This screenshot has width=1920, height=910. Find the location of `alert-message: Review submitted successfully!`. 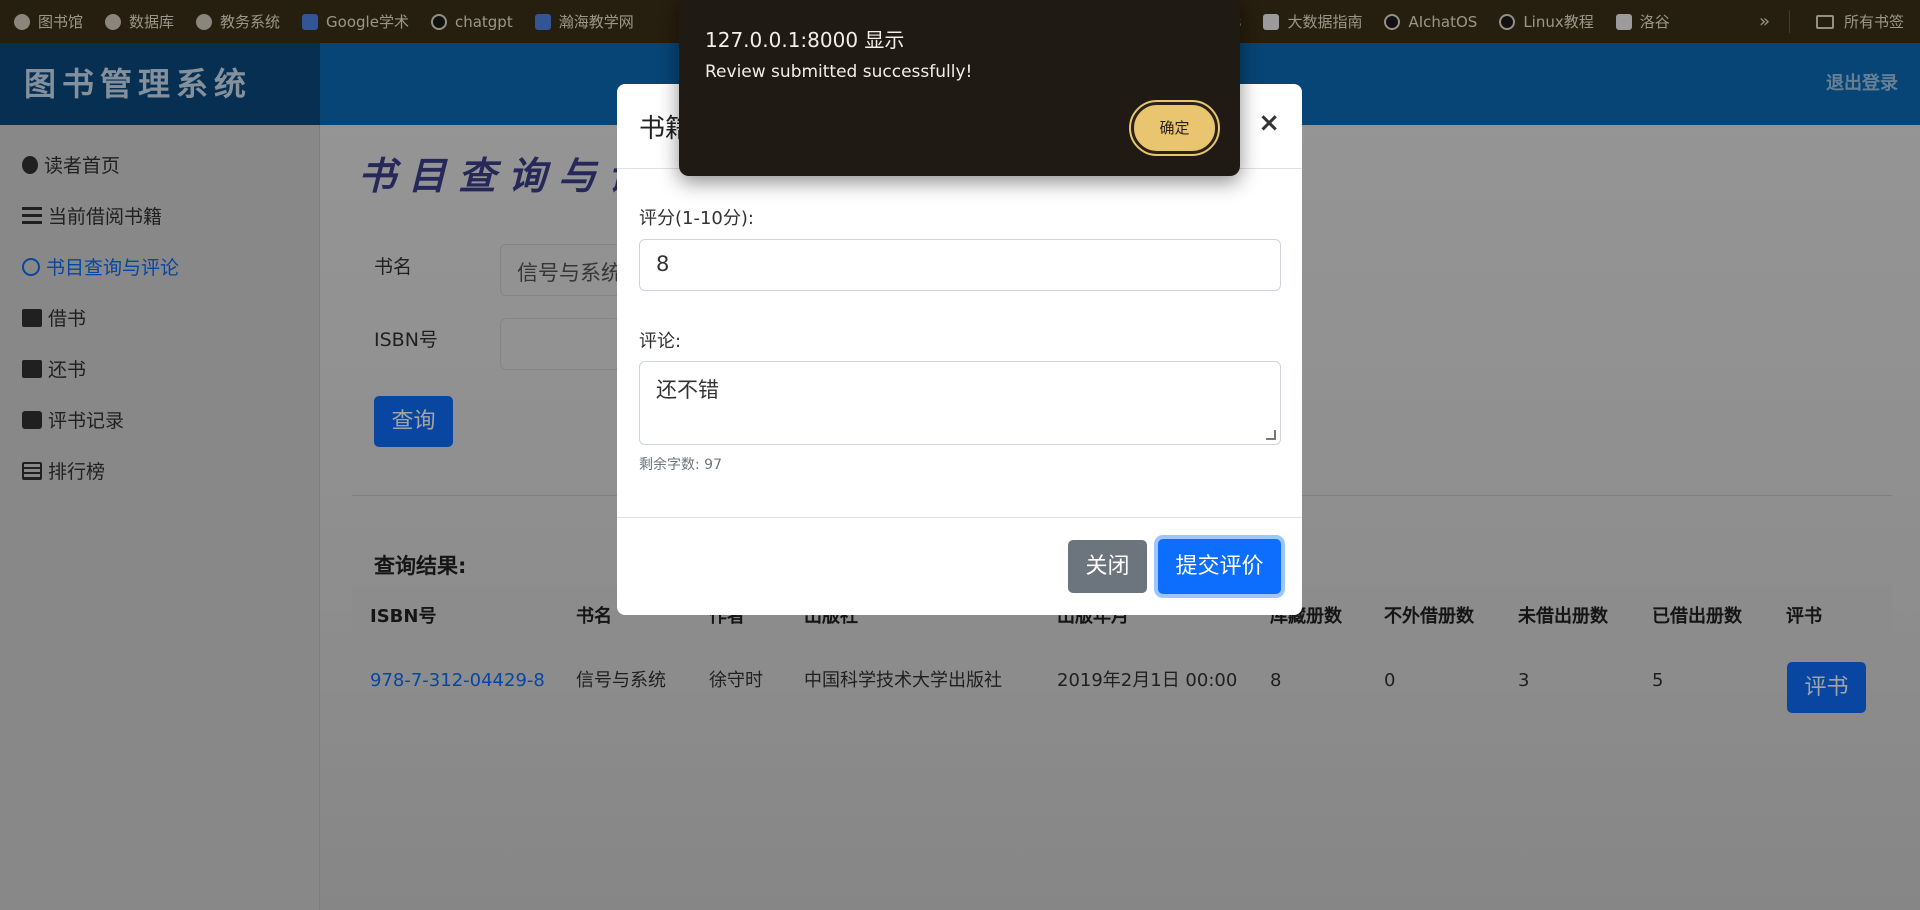

alert-message: Review submitted successfully! is located at coordinates (839, 72).